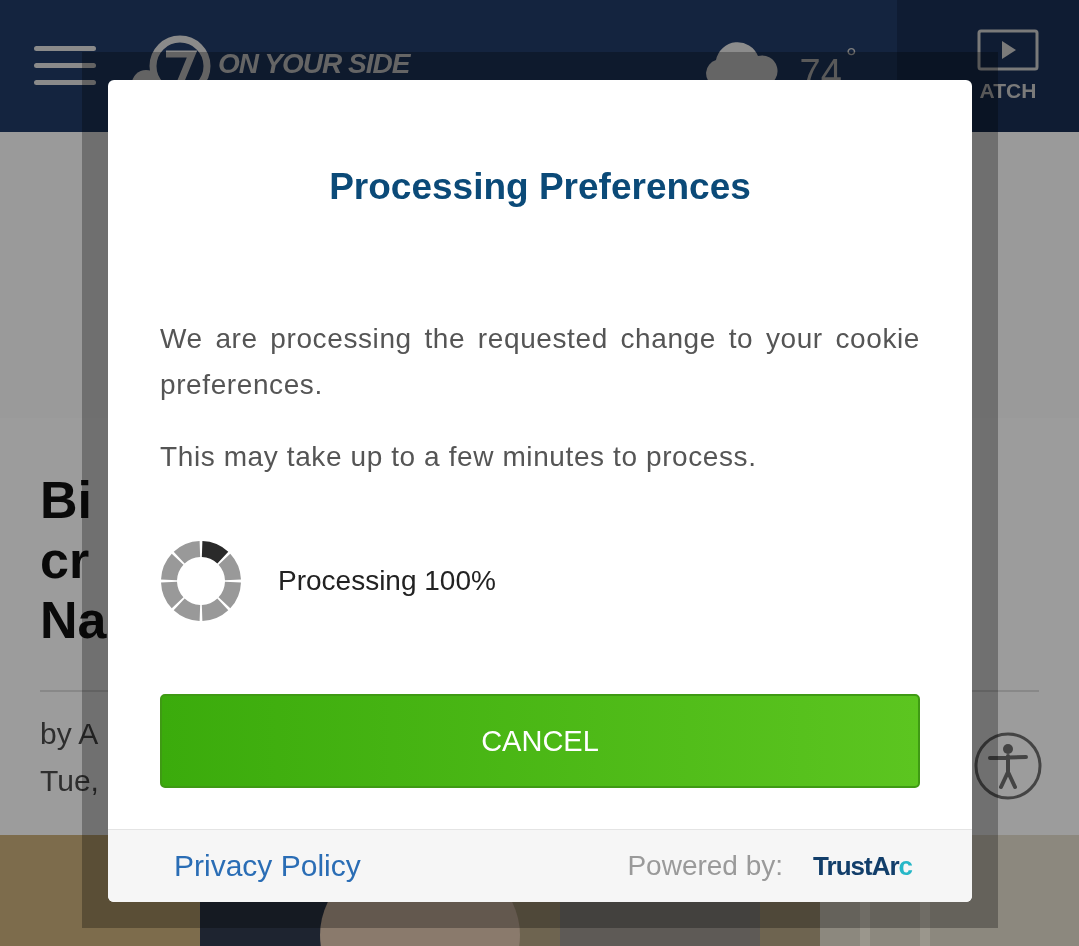  I want to click on cancel-button: CANCEL, so click(540, 741).